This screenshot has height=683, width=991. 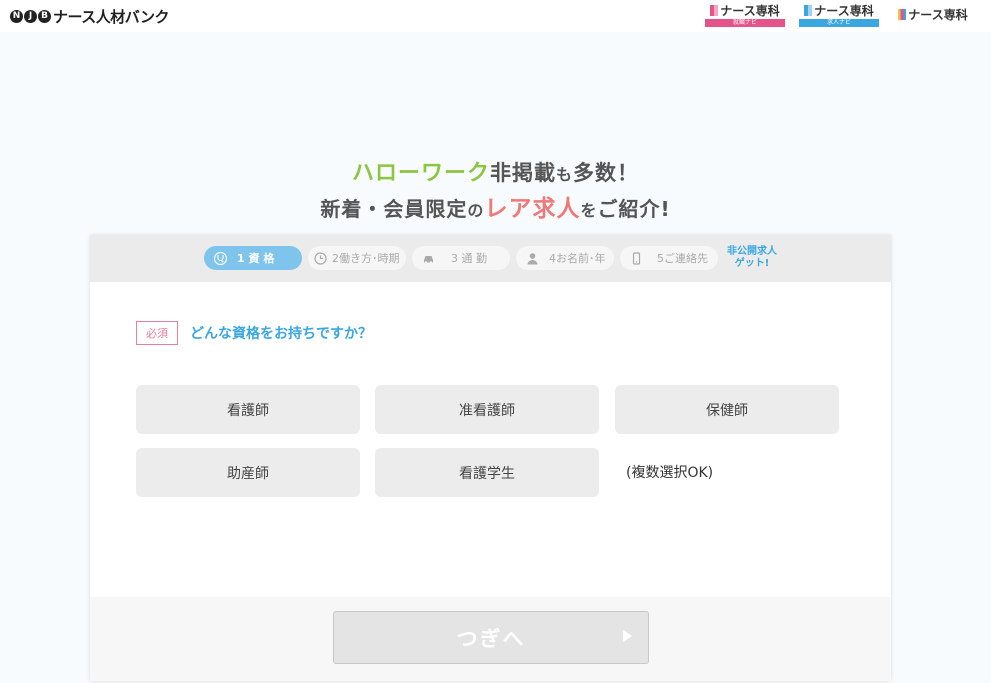 What do you see at coordinates (565, 174) in the screenshot?
I see `headline-particle: も` at bounding box center [565, 174].